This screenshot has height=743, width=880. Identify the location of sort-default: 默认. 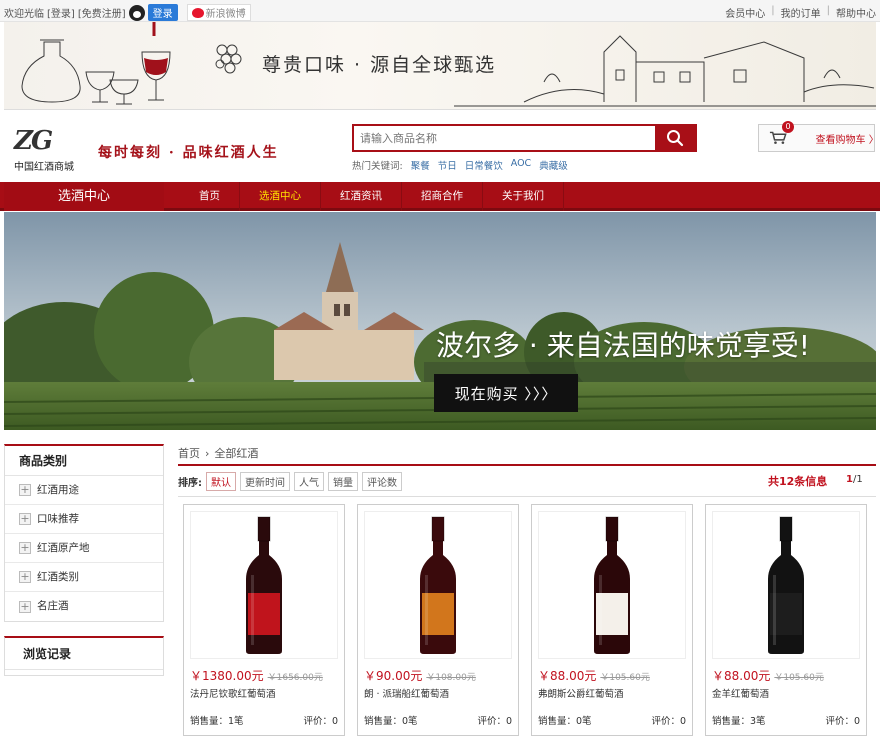
(221, 481).